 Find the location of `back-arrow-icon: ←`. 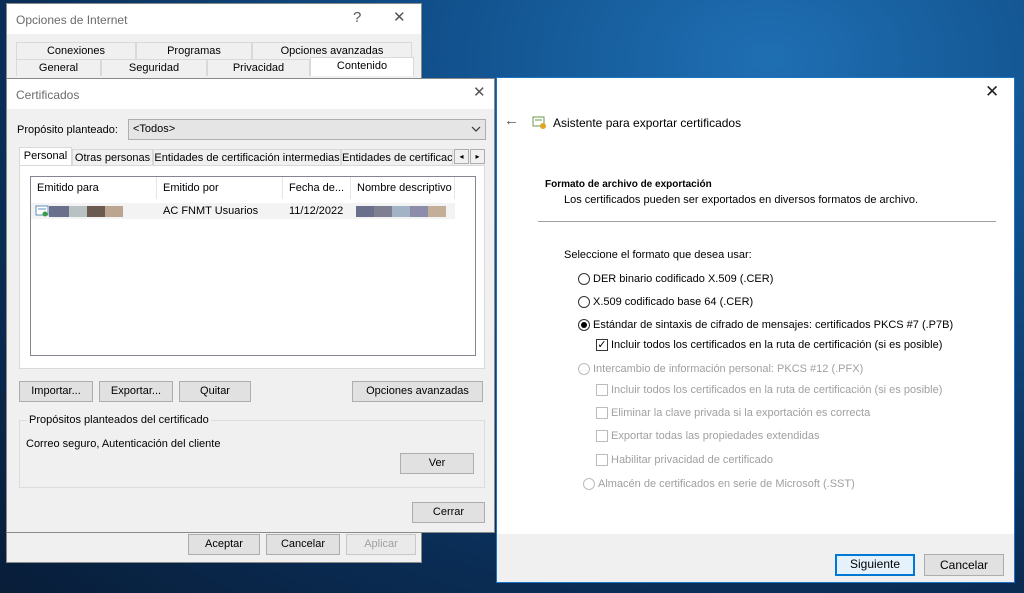

back-arrow-icon: ← is located at coordinates (511, 120).